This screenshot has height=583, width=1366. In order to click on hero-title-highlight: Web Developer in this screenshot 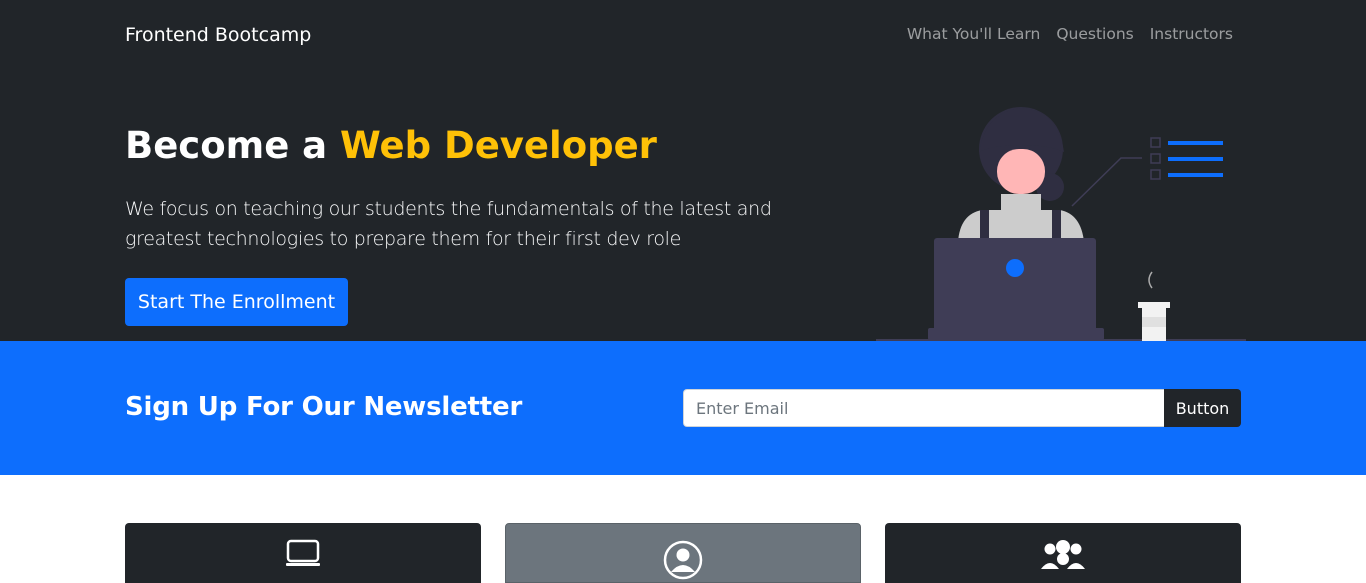, I will do `click(498, 145)`.